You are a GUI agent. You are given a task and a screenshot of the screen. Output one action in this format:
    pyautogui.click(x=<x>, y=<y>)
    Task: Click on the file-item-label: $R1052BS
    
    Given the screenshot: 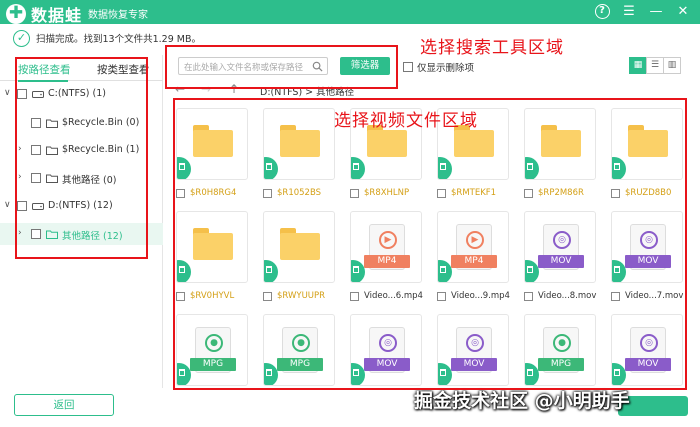 What is the action you would take?
    pyautogui.click(x=292, y=193)
    